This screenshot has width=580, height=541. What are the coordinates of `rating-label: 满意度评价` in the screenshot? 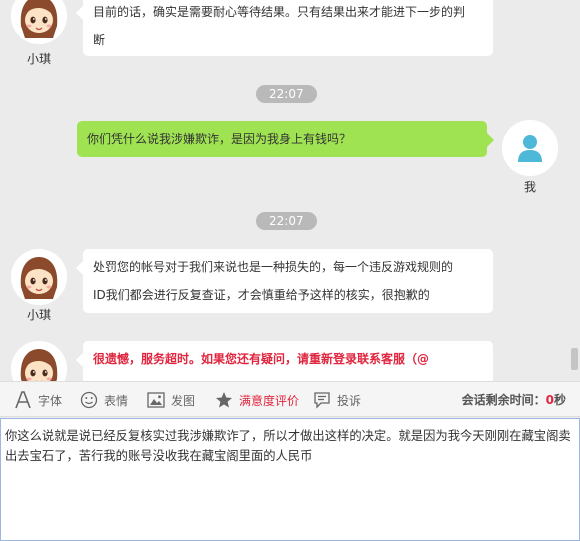 It's located at (269, 400).